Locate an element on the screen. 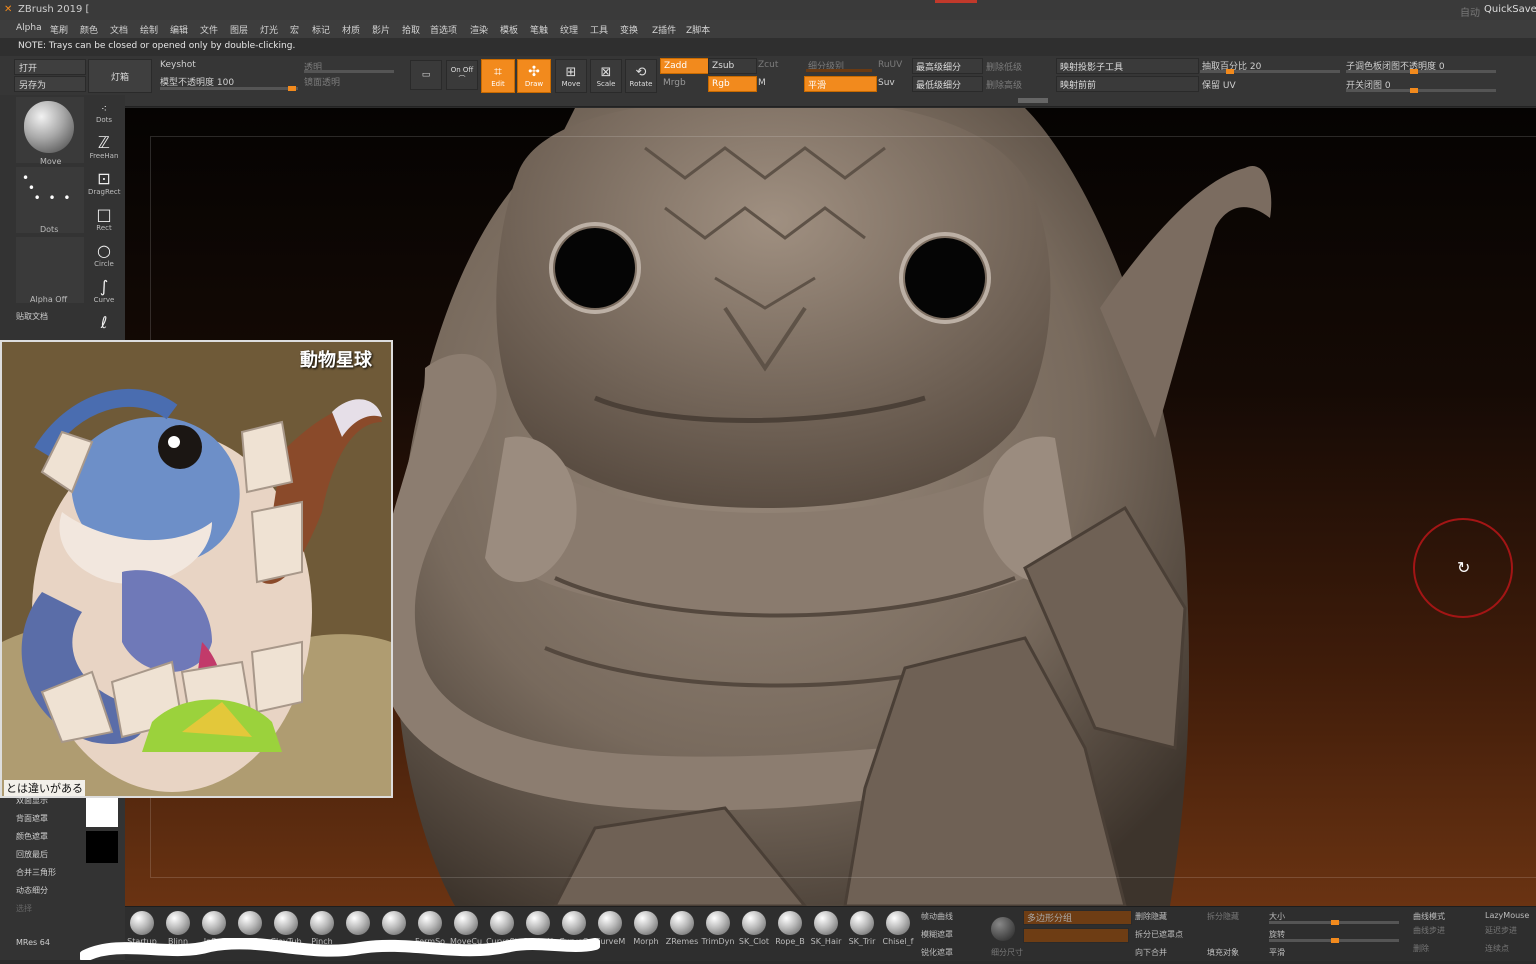  option-select: 选择 is located at coordinates (24, 908).